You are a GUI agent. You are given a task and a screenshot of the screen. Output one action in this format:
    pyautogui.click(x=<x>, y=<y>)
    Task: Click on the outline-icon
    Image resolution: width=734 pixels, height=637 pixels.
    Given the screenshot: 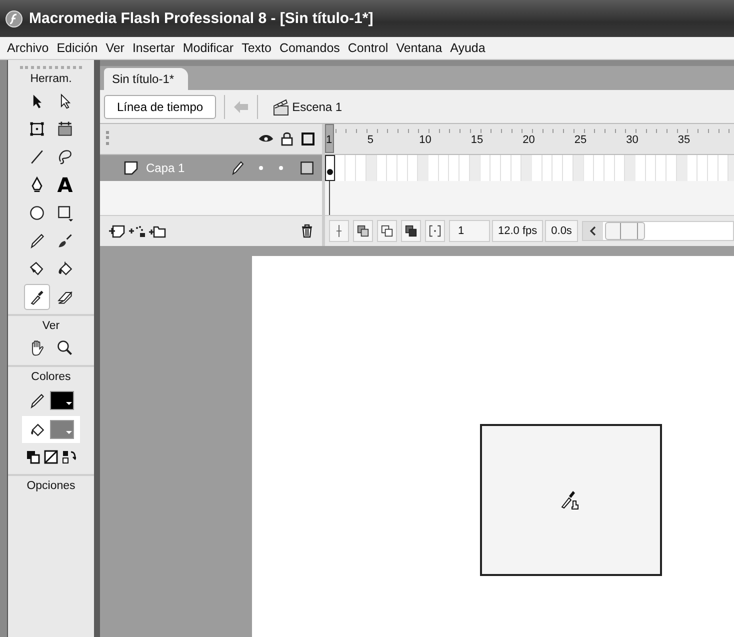 What is the action you would take?
    pyautogui.click(x=308, y=139)
    